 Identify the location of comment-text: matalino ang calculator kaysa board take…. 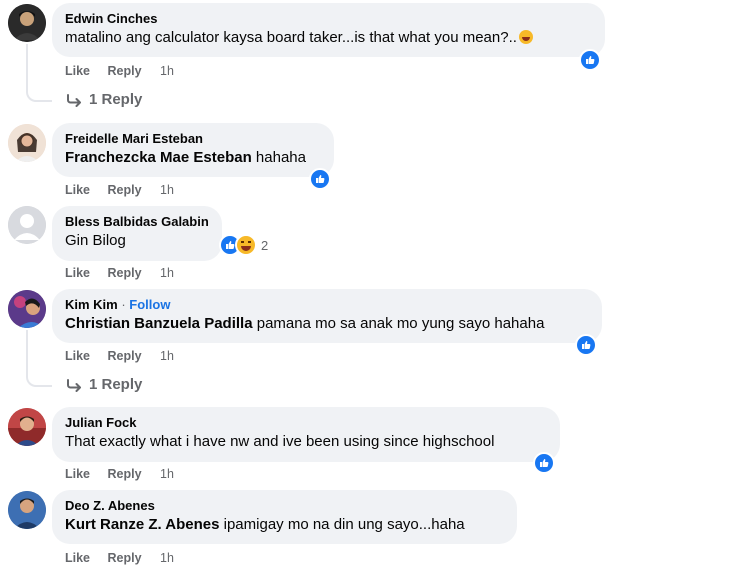
(328, 38).